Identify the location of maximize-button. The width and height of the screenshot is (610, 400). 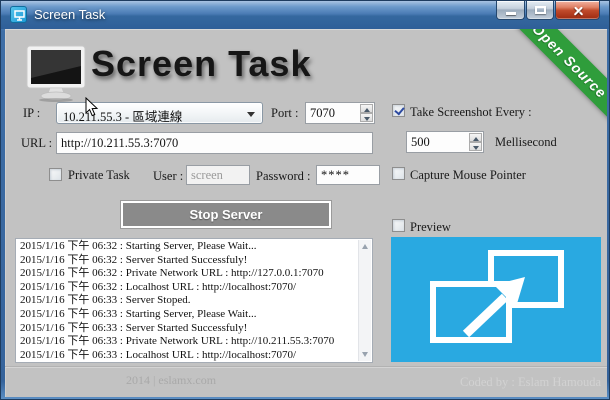
(540, 10).